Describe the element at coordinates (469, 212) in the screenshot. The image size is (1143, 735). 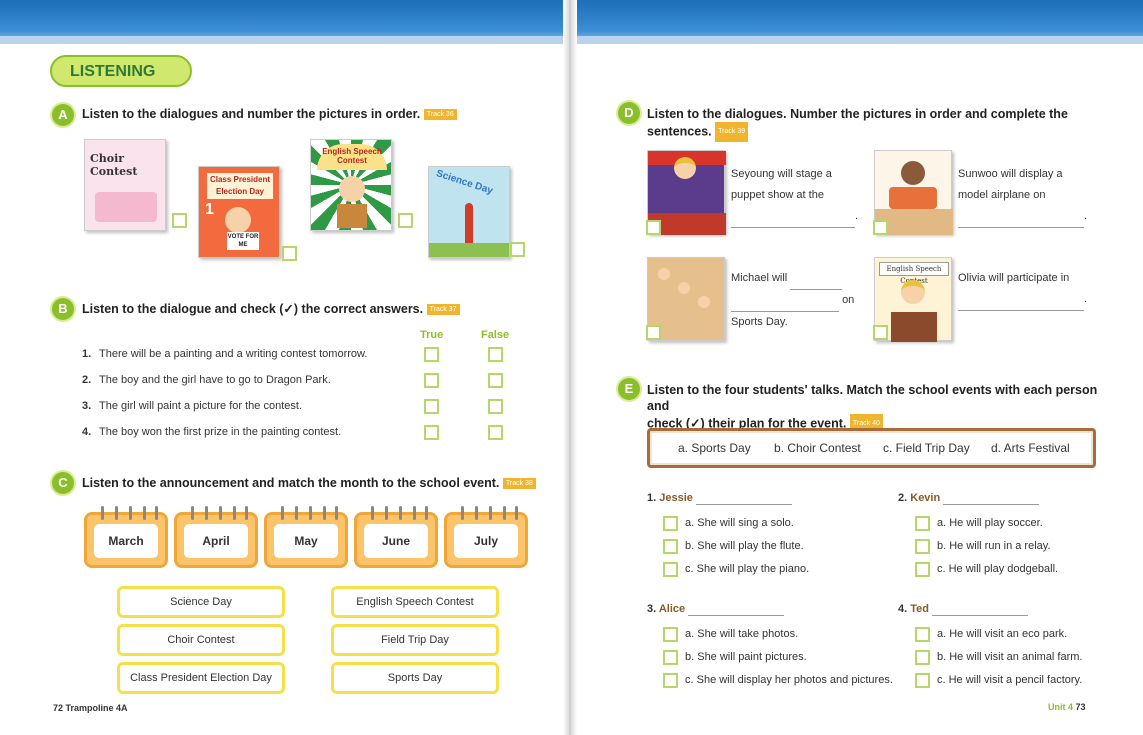
I see `picture-science-day: Science Day` at that location.